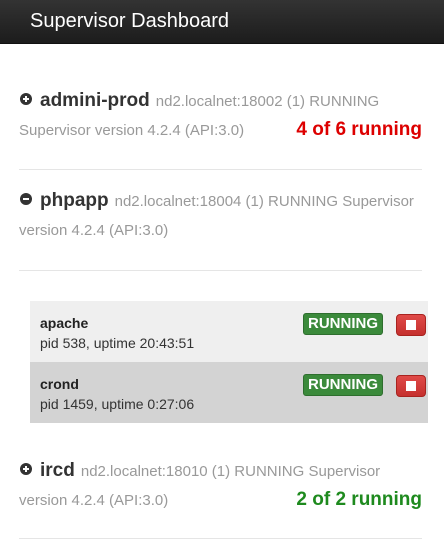  Describe the element at coordinates (229, 331) in the screenshot. I see `process-row-apache: apache pid 538, uptime 20:43:51 RUNNING` at that location.